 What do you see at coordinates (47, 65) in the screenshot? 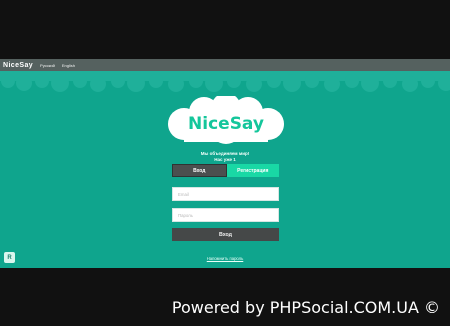
I see `language-russian-link: Русский` at bounding box center [47, 65].